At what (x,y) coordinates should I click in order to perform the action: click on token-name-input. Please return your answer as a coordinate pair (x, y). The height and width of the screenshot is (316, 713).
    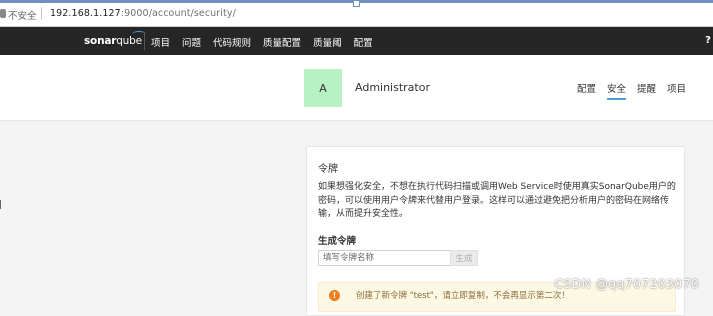
    Looking at the image, I should click on (384, 258).